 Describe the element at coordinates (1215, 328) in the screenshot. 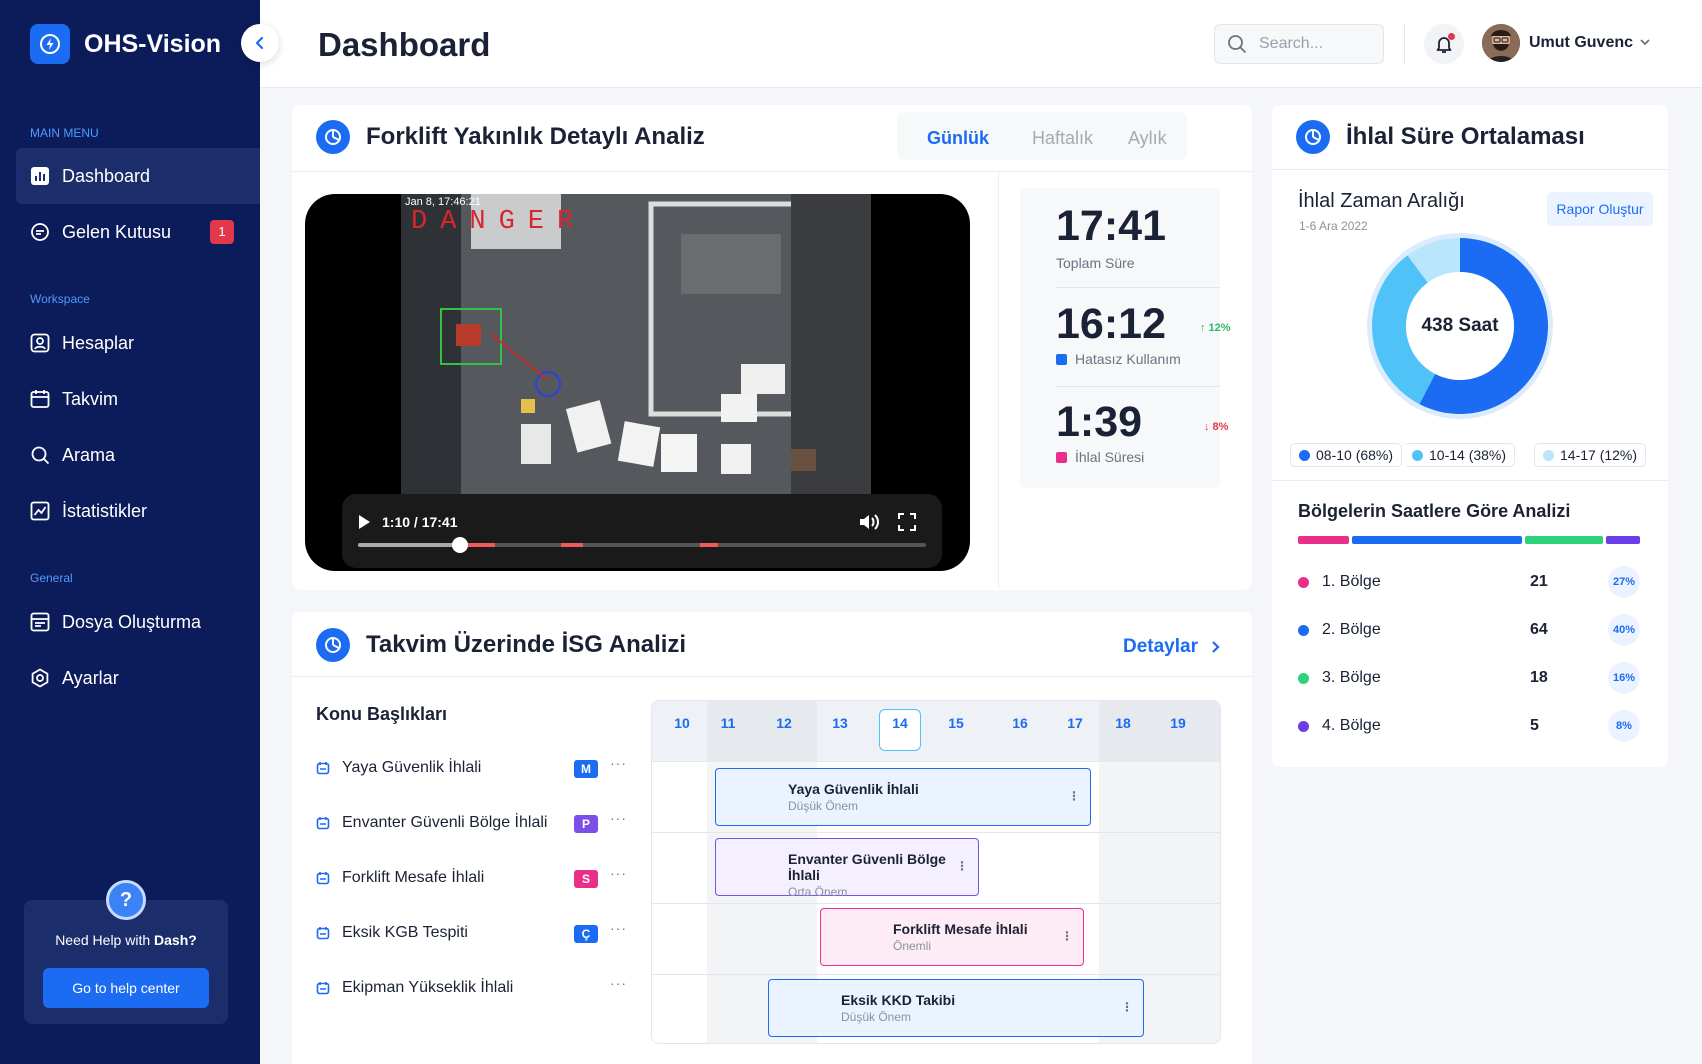

I see `trend-up-indicator: ↑ 12%` at that location.